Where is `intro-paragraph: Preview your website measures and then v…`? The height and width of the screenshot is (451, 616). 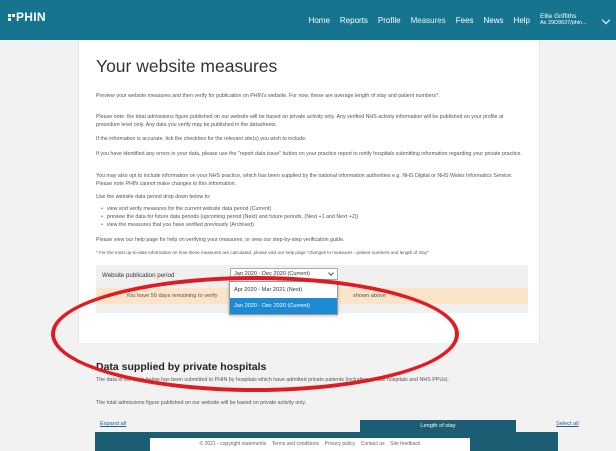 intro-paragraph: Preview your website measures and then v… is located at coordinates (268, 96).